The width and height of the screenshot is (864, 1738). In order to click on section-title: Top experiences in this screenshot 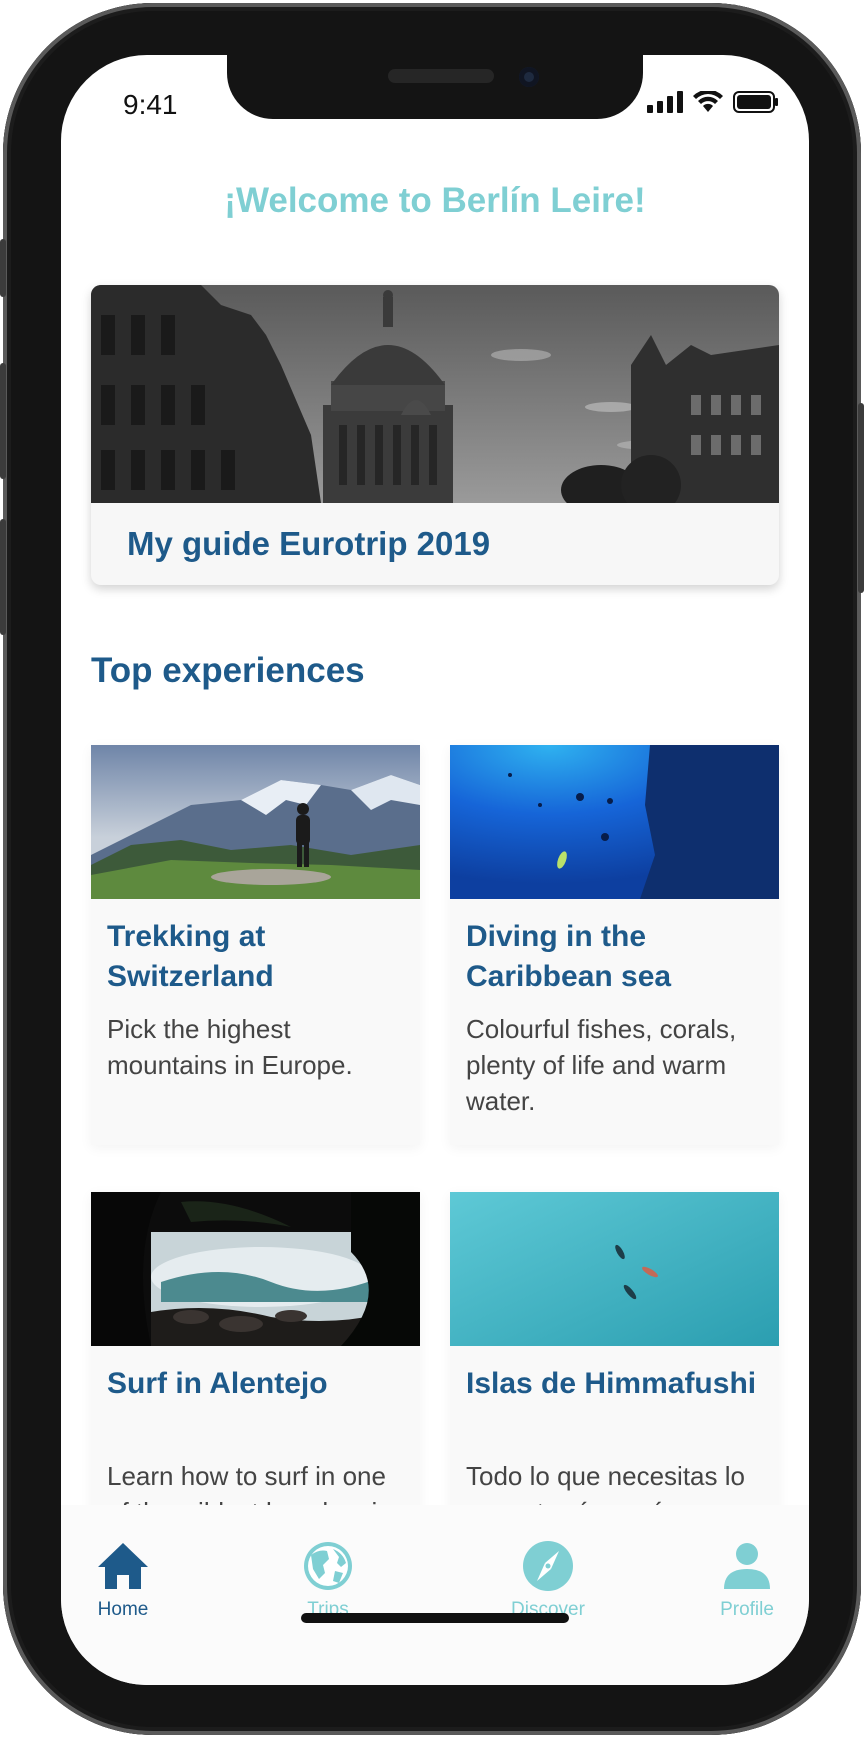, I will do `click(228, 670)`.